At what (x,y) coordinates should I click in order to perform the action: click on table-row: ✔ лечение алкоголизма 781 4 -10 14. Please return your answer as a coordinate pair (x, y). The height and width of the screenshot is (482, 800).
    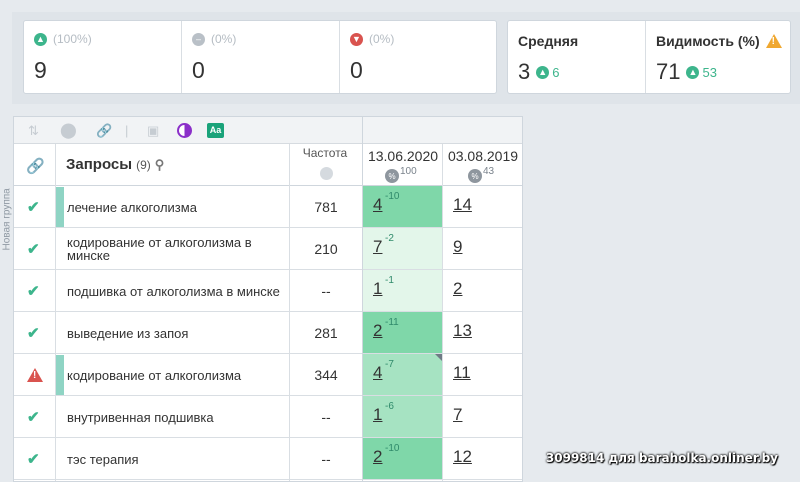
    Looking at the image, I should click on (268, 207).